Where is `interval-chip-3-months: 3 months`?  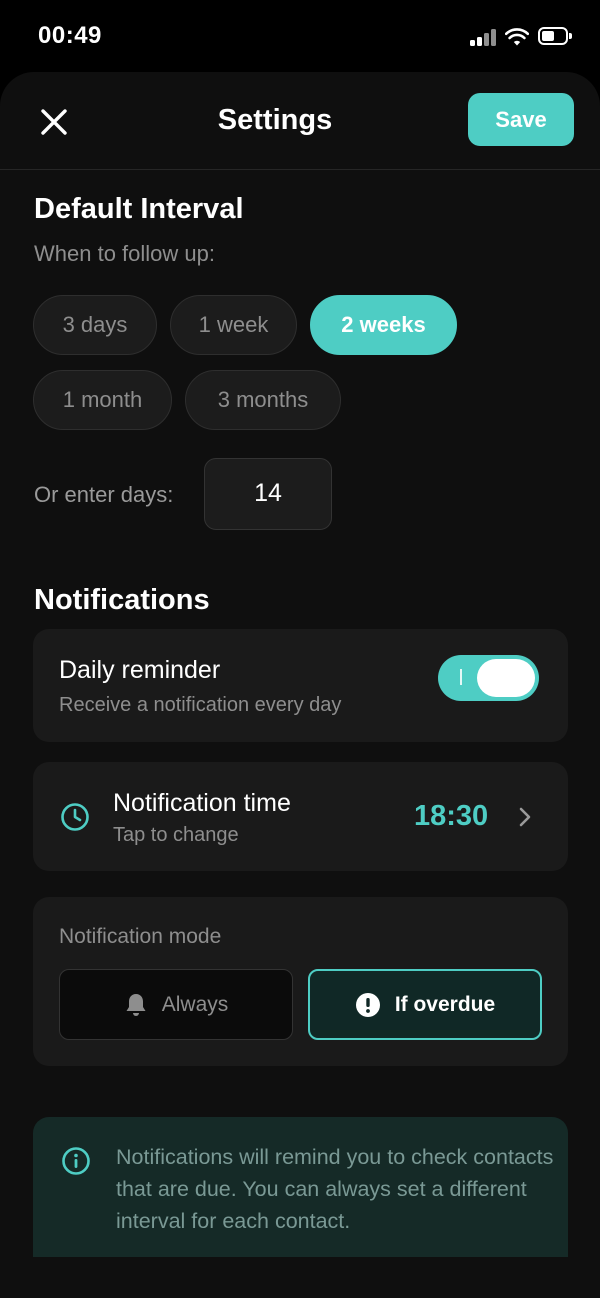
interval-chip-3-months: 3 months is located at coordinates (263, 400).